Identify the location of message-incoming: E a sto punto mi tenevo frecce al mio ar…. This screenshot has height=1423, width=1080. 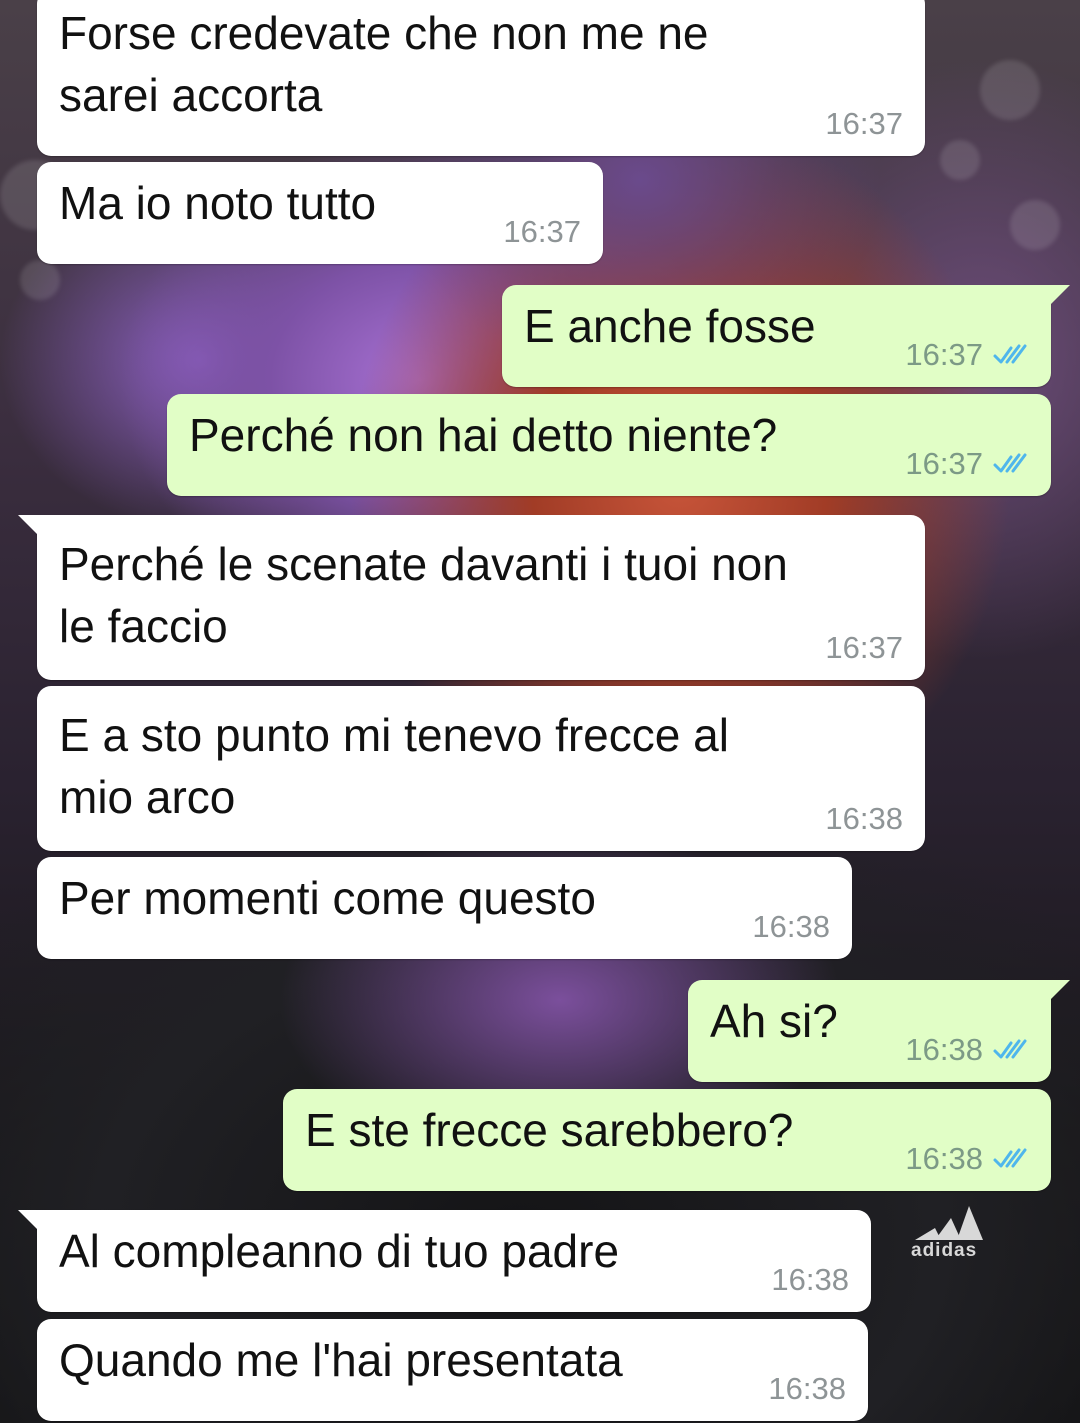
(481, 768).